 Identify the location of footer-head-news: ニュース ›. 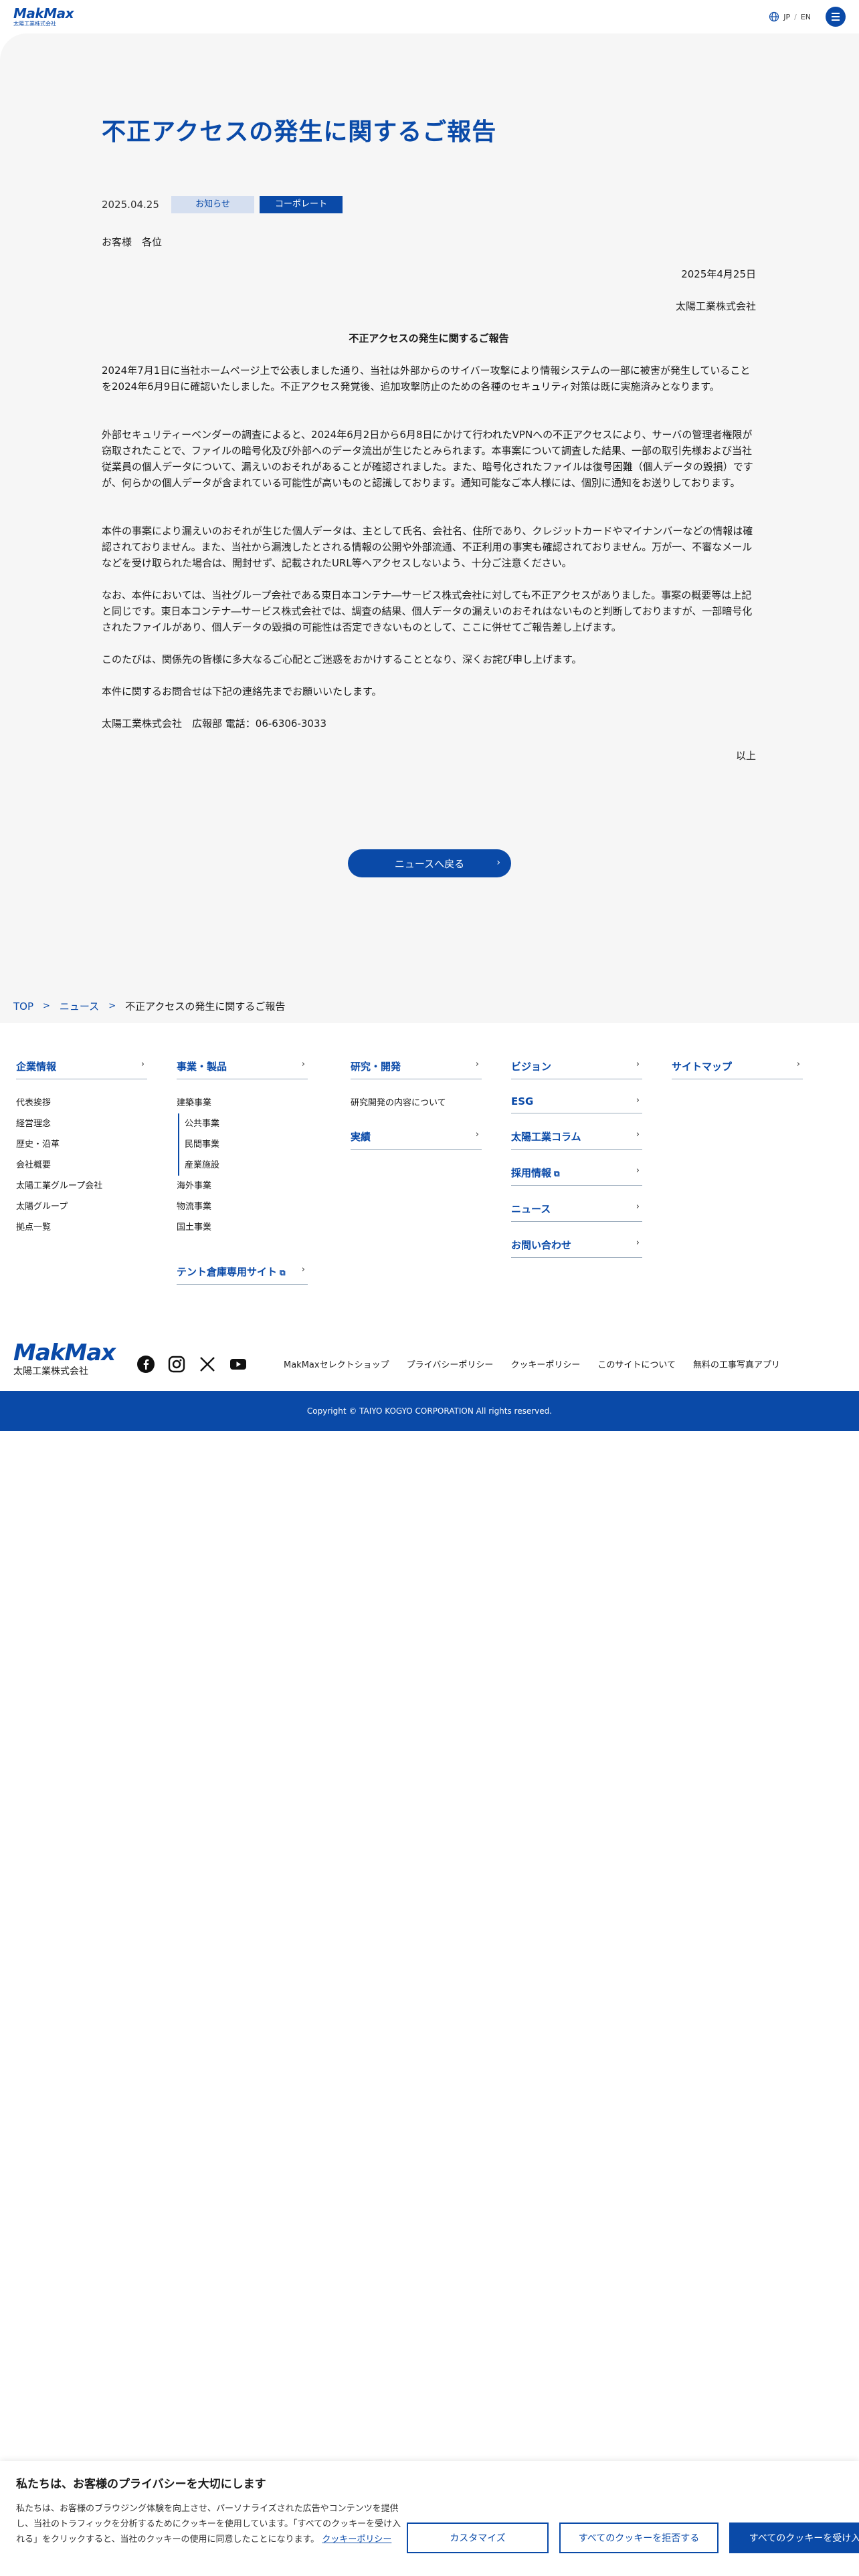
(576, 1212).